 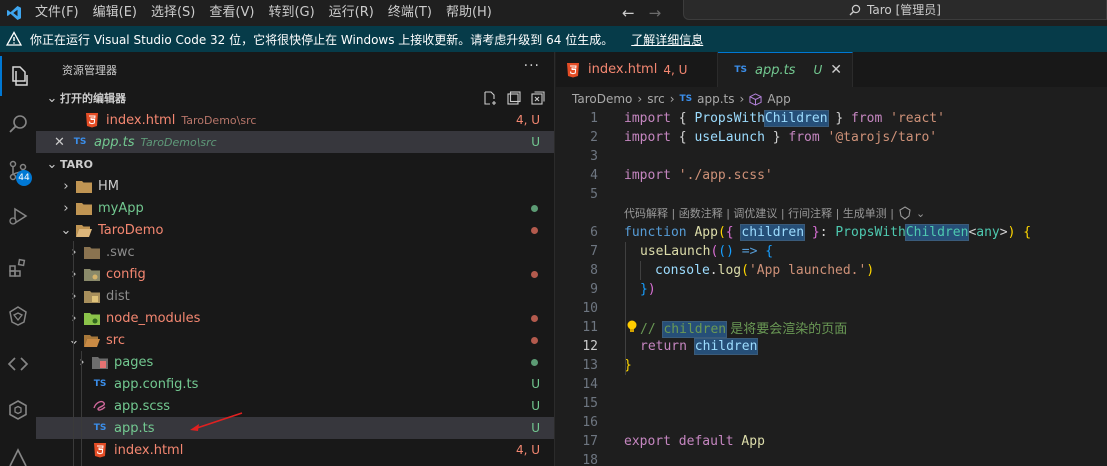 What do you see at coordinates (655, 13) in the screenshot?
I see `arrow-right-icon: →` at bounding box center [655, 13].